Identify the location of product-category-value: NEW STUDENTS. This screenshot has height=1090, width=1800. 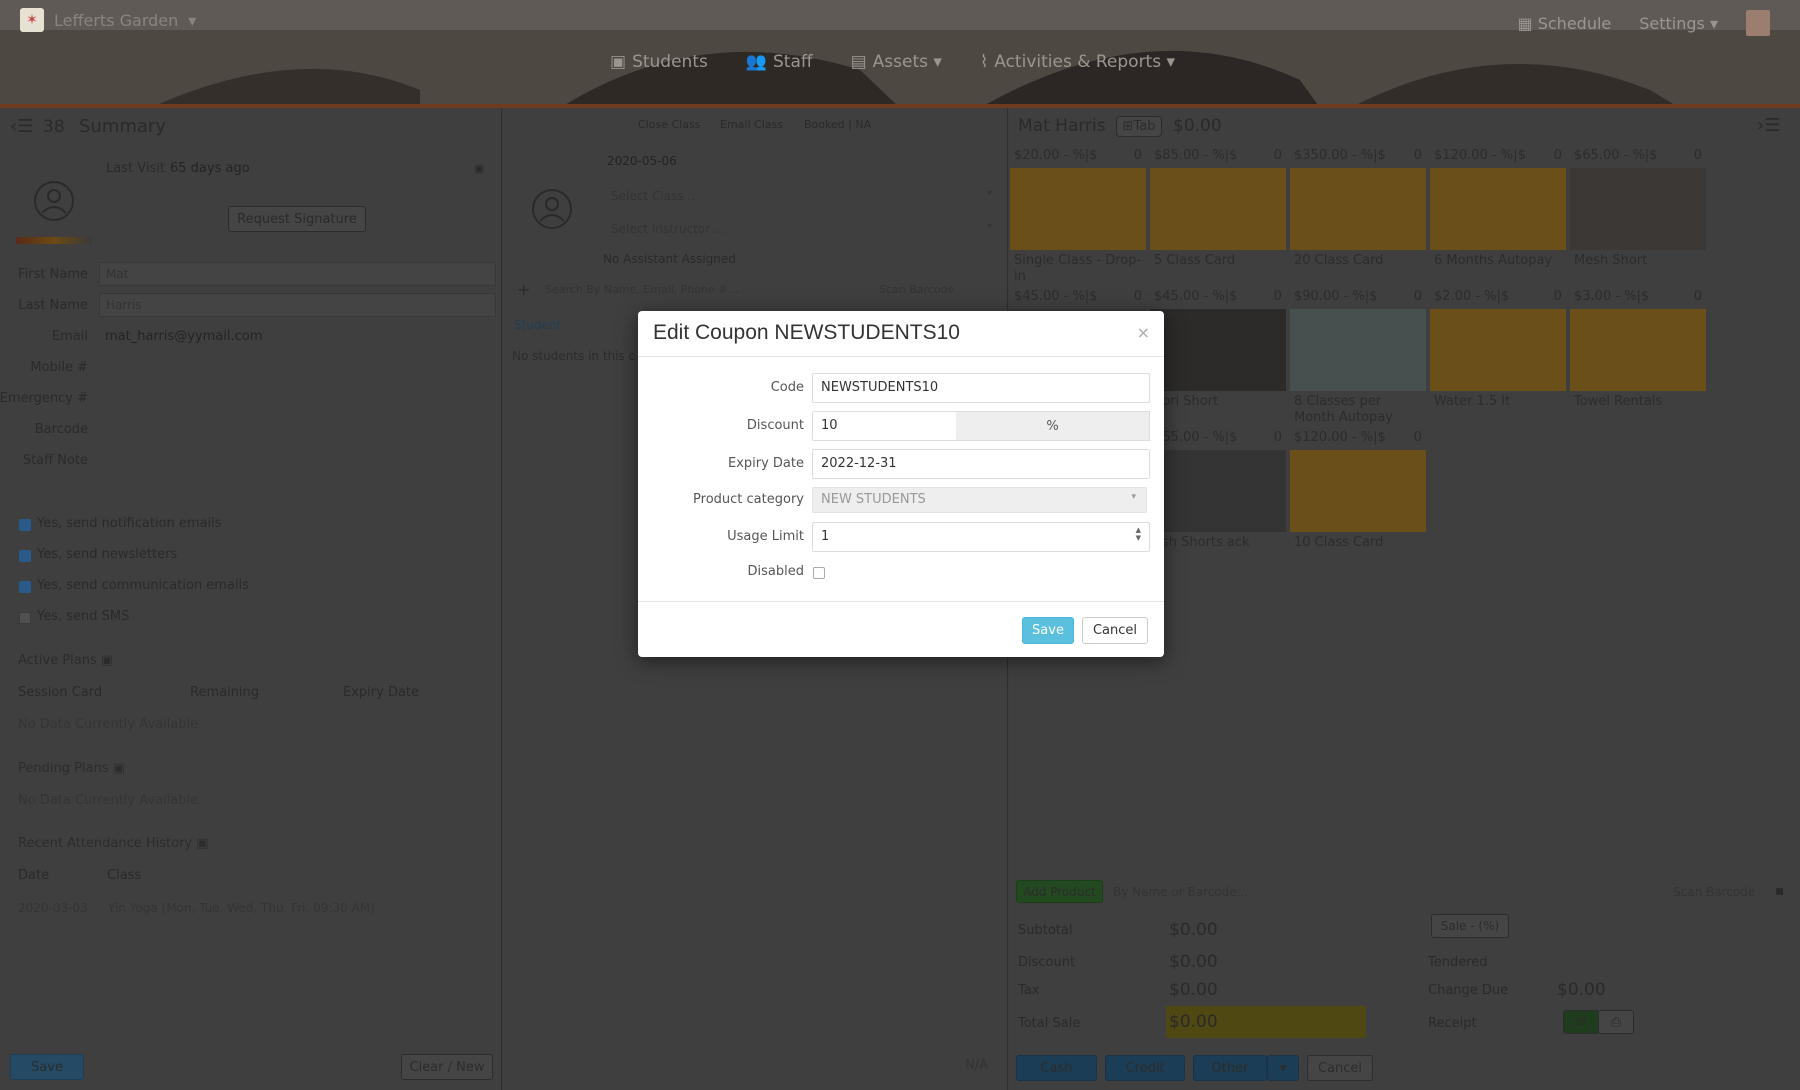
(873, 499).